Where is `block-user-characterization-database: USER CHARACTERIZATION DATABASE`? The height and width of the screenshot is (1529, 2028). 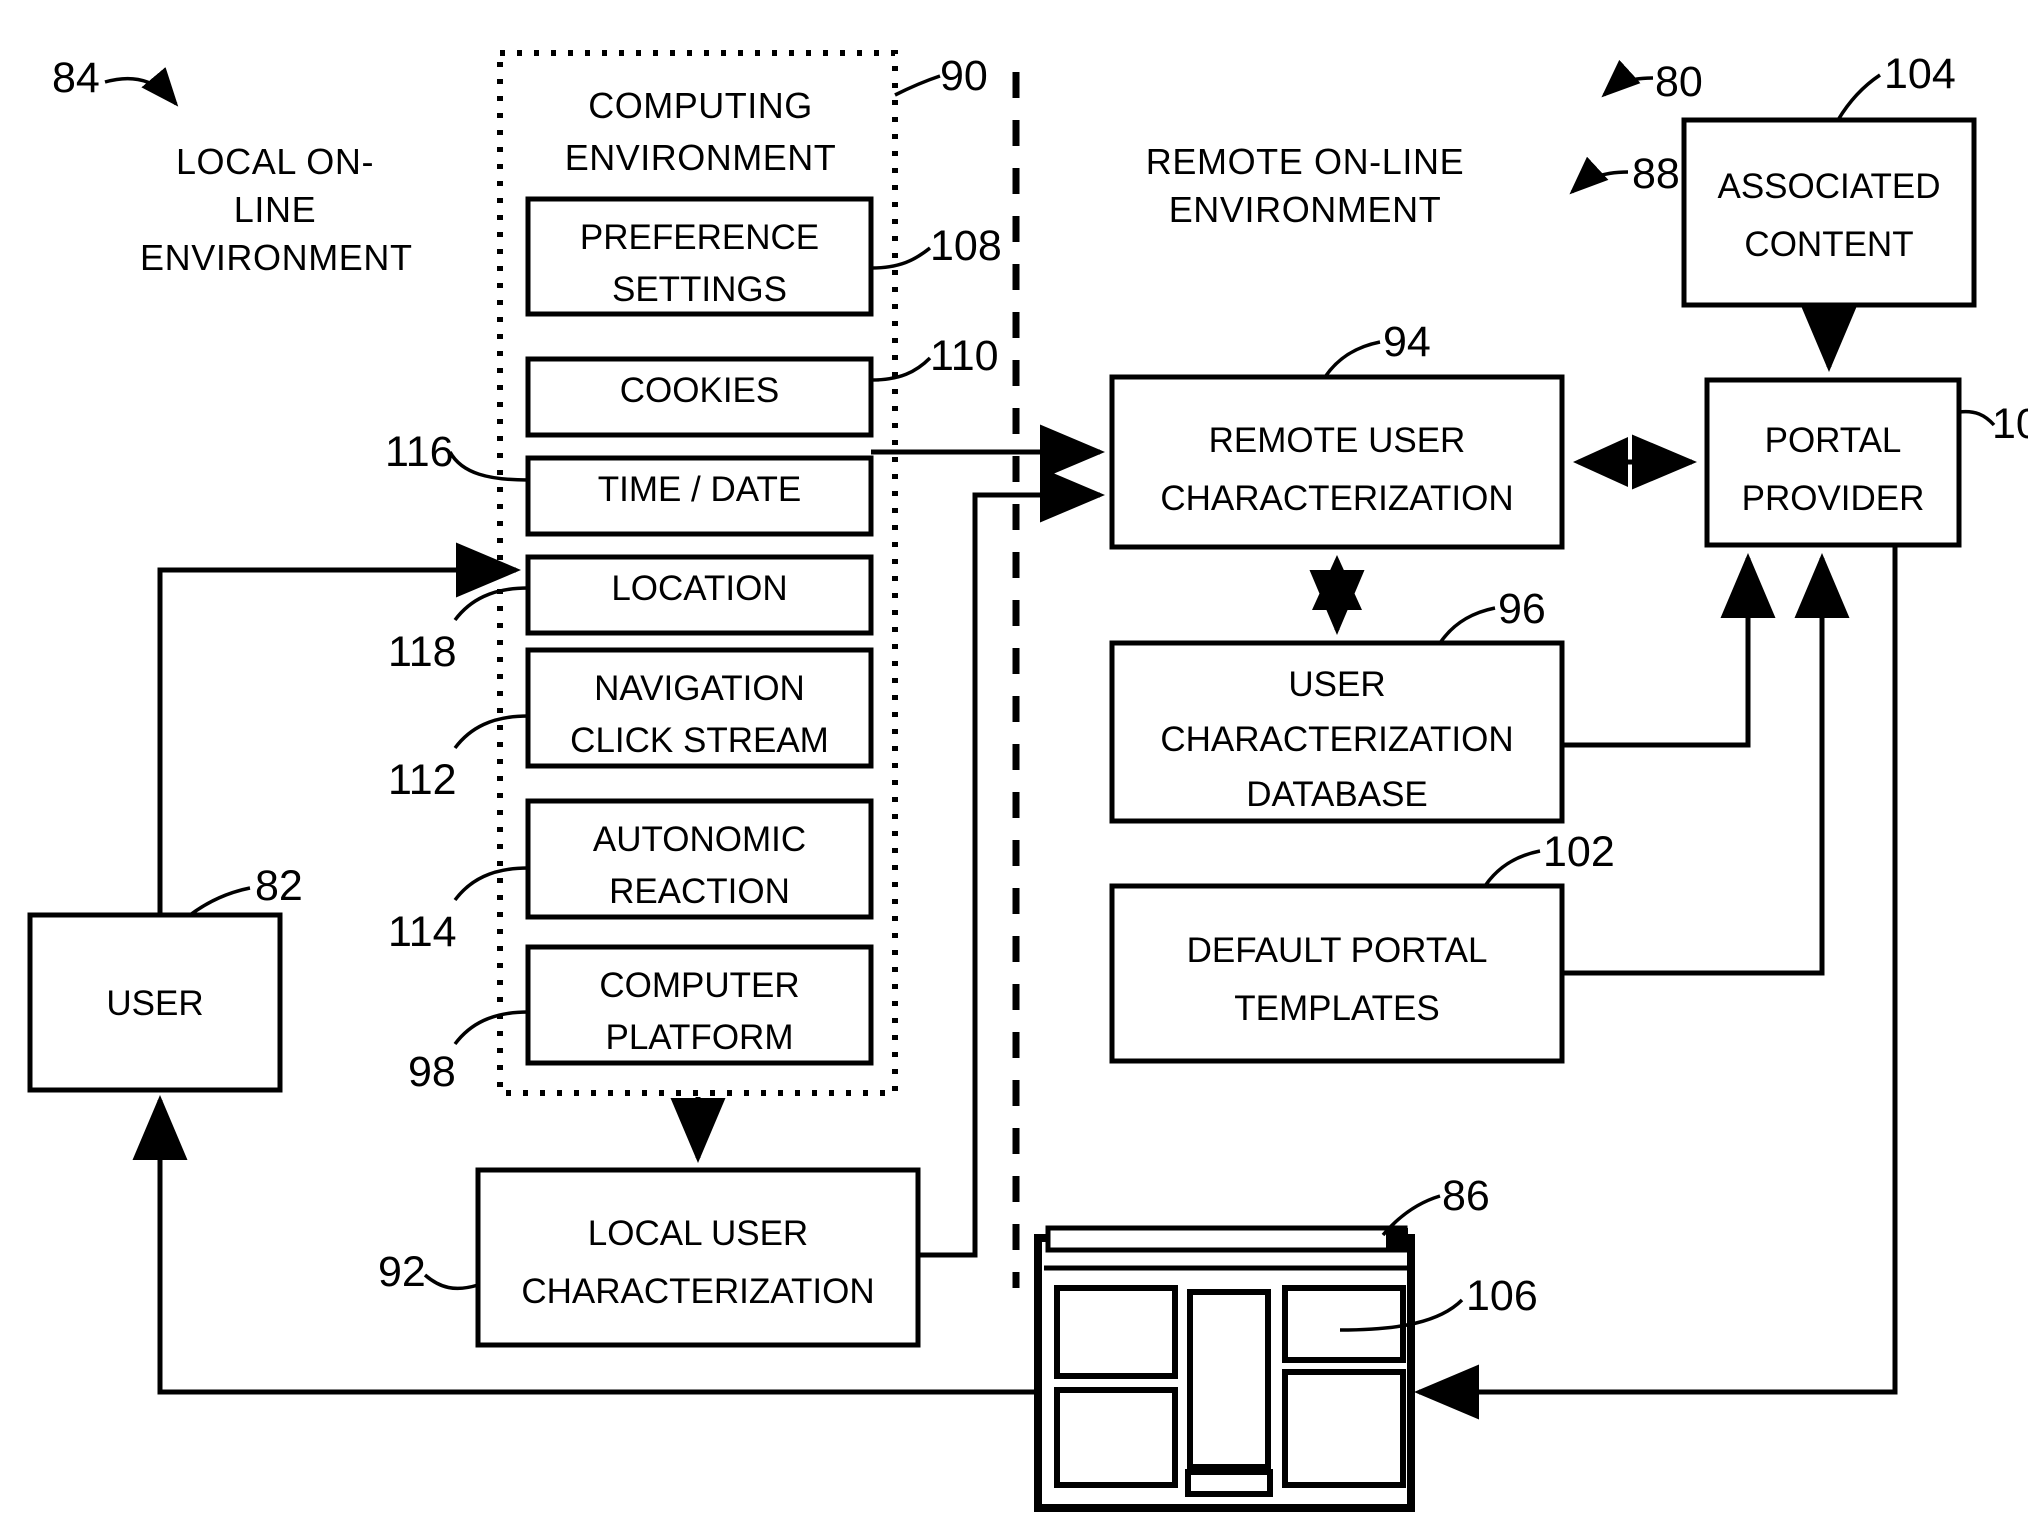
block-user-characterization-database: USER CHARACTERIZATION DATABASE is located at coordinates (1337, 739).